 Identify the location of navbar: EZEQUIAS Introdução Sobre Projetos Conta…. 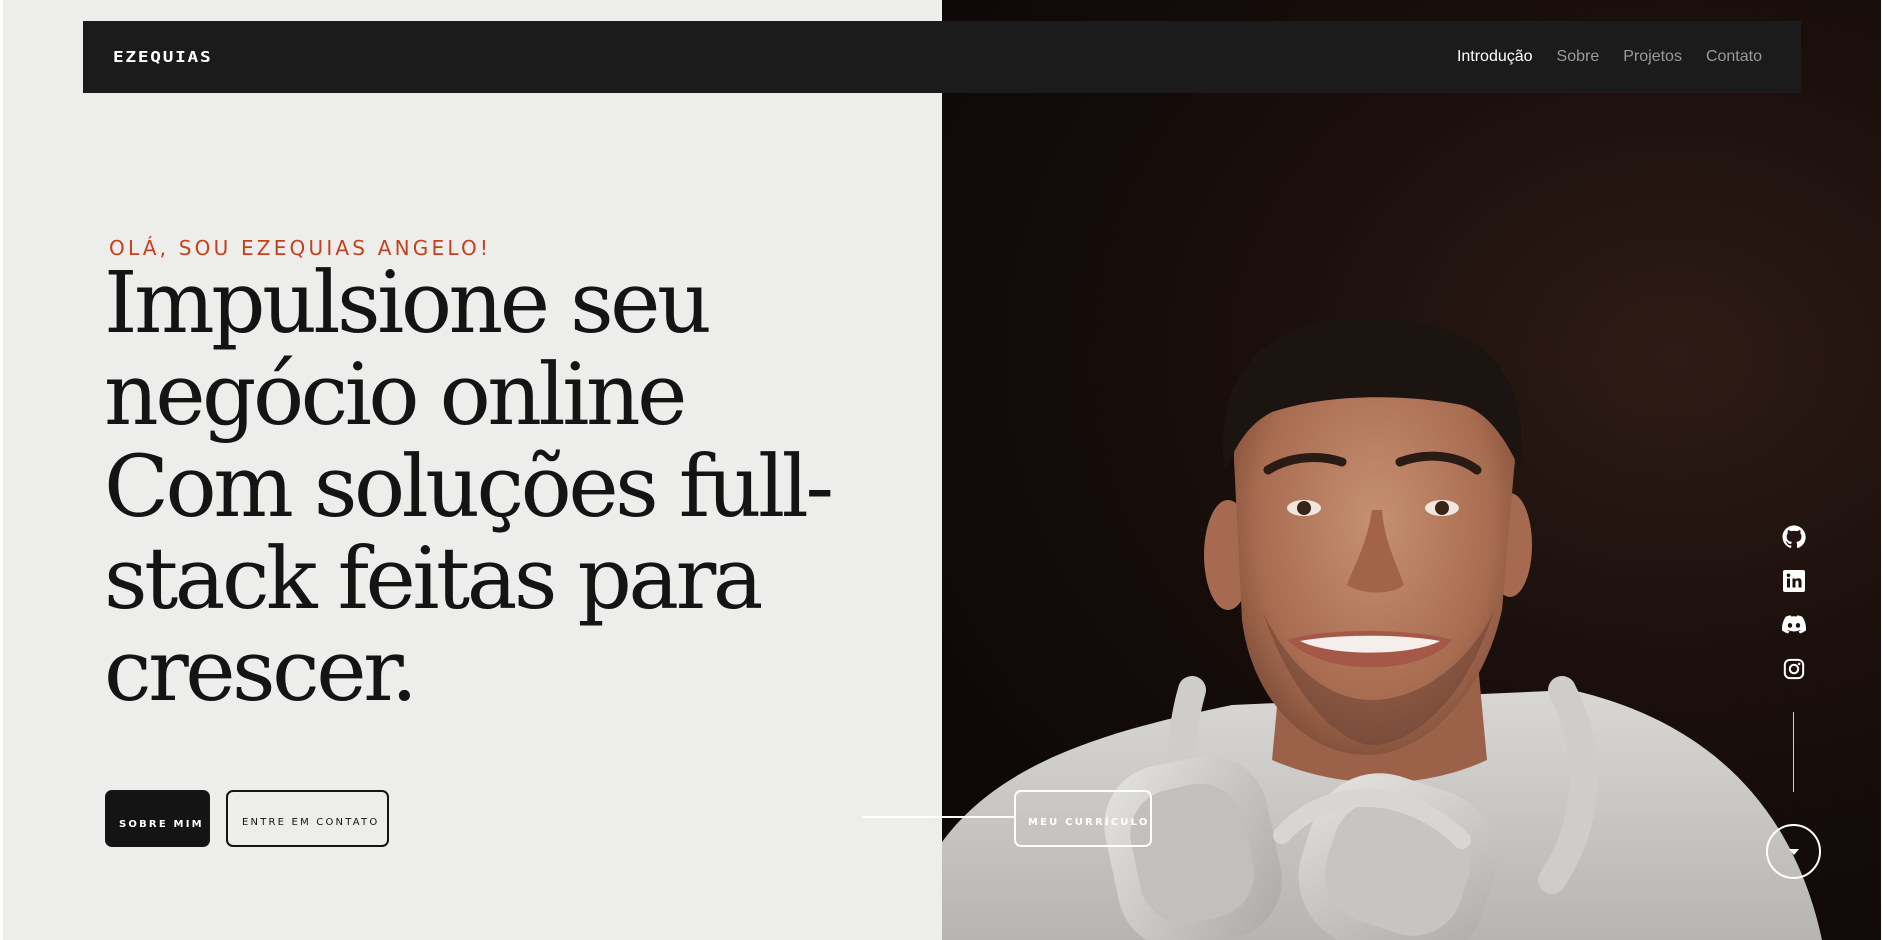
(942, 57).